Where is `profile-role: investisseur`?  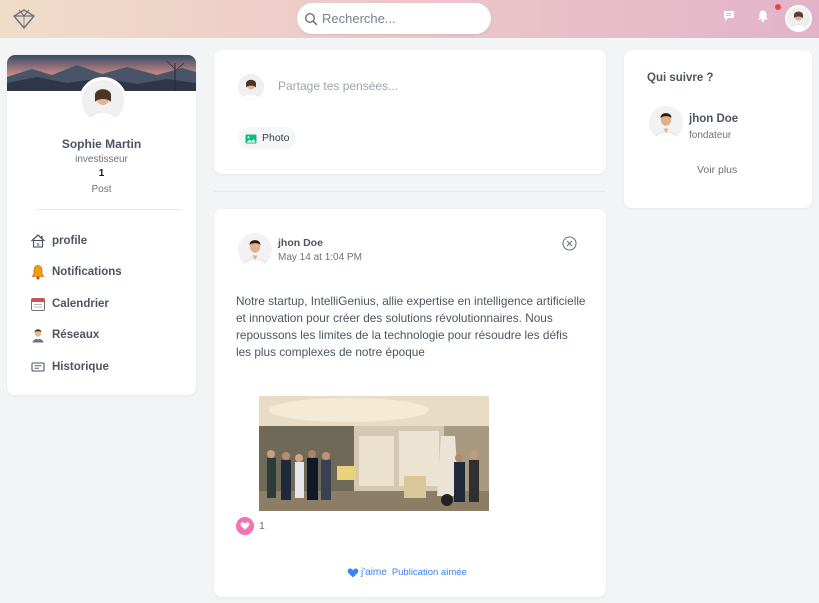
profile-role: investisseur is located at coordinates (101, 159).